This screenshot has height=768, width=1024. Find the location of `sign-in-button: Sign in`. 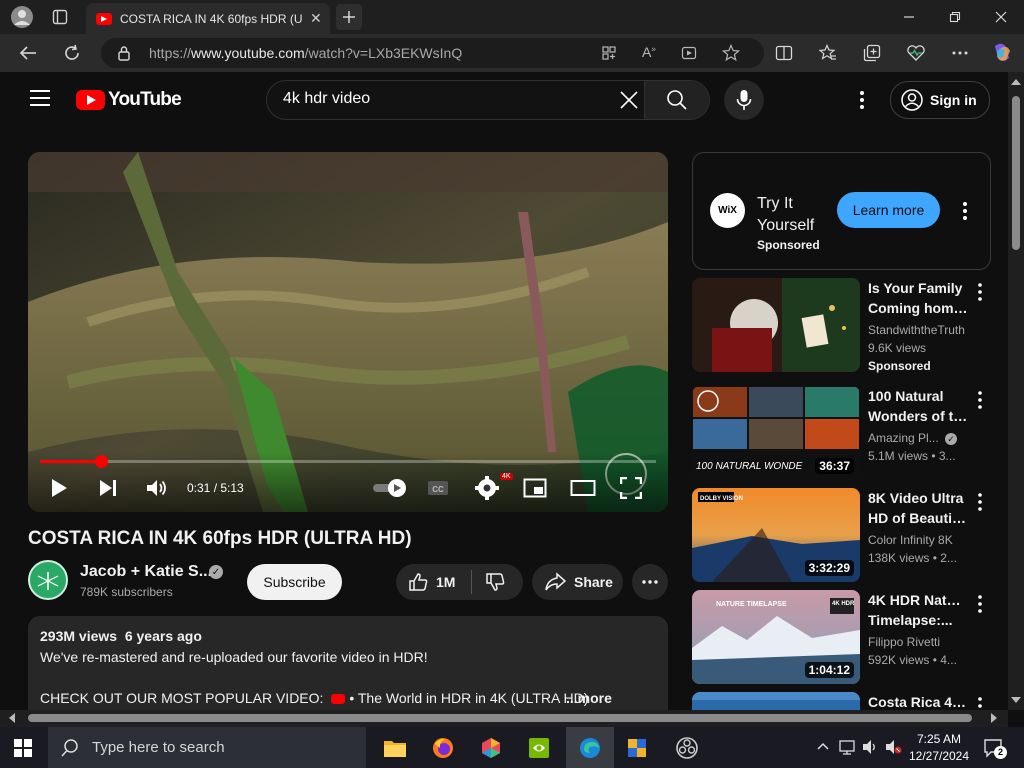

sign-in-button: Sign in is located at coordinates (940, 100).